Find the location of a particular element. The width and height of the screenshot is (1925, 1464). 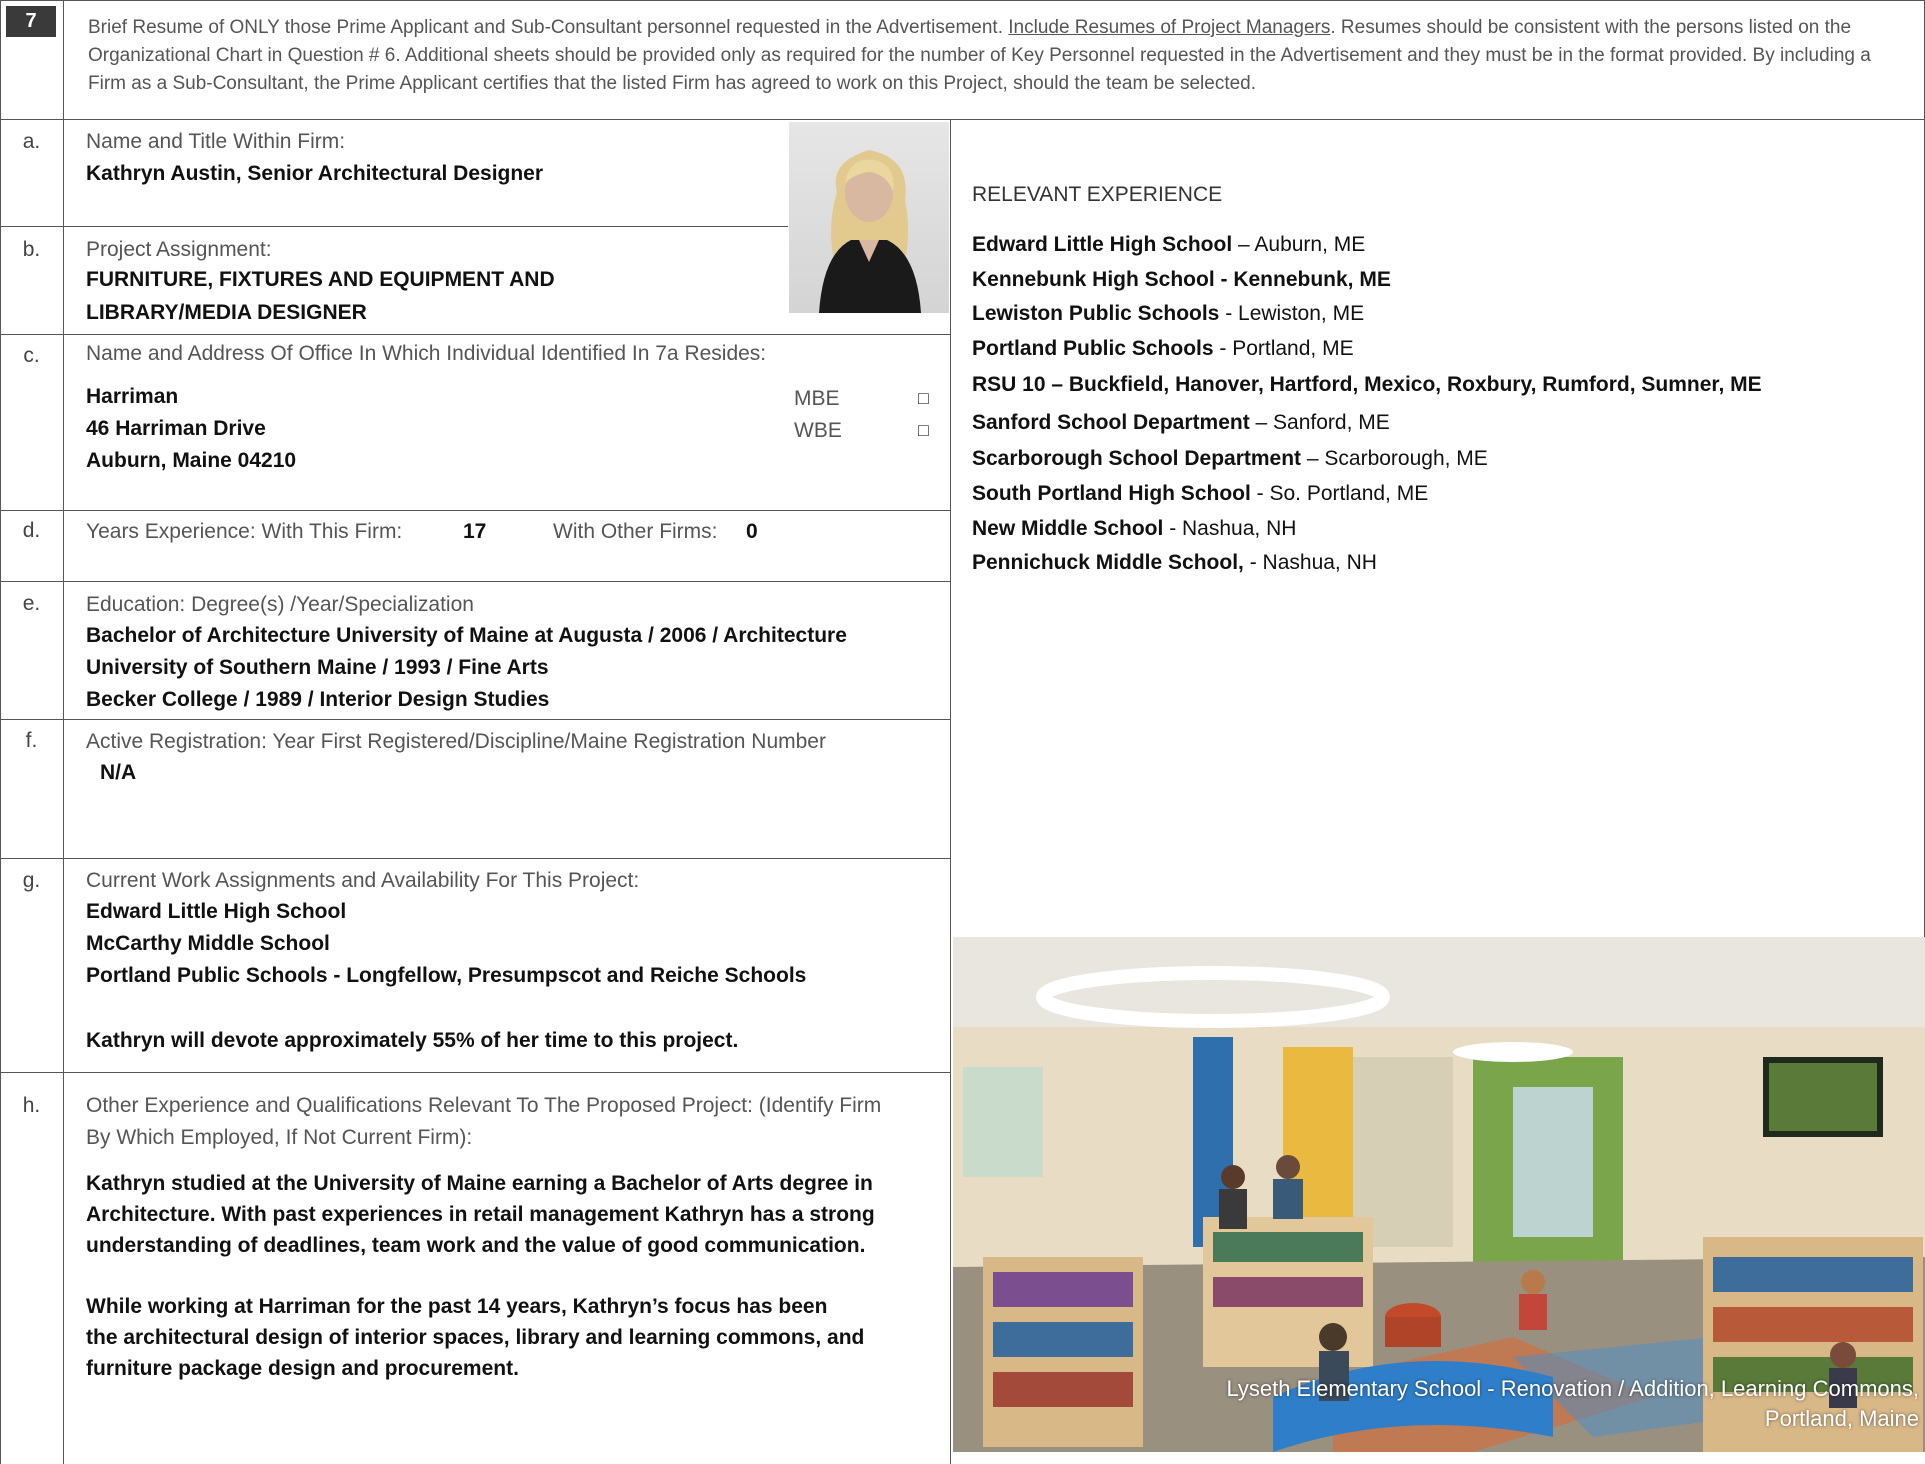

section-letter-g: g. is located at coordinates (31, 880).